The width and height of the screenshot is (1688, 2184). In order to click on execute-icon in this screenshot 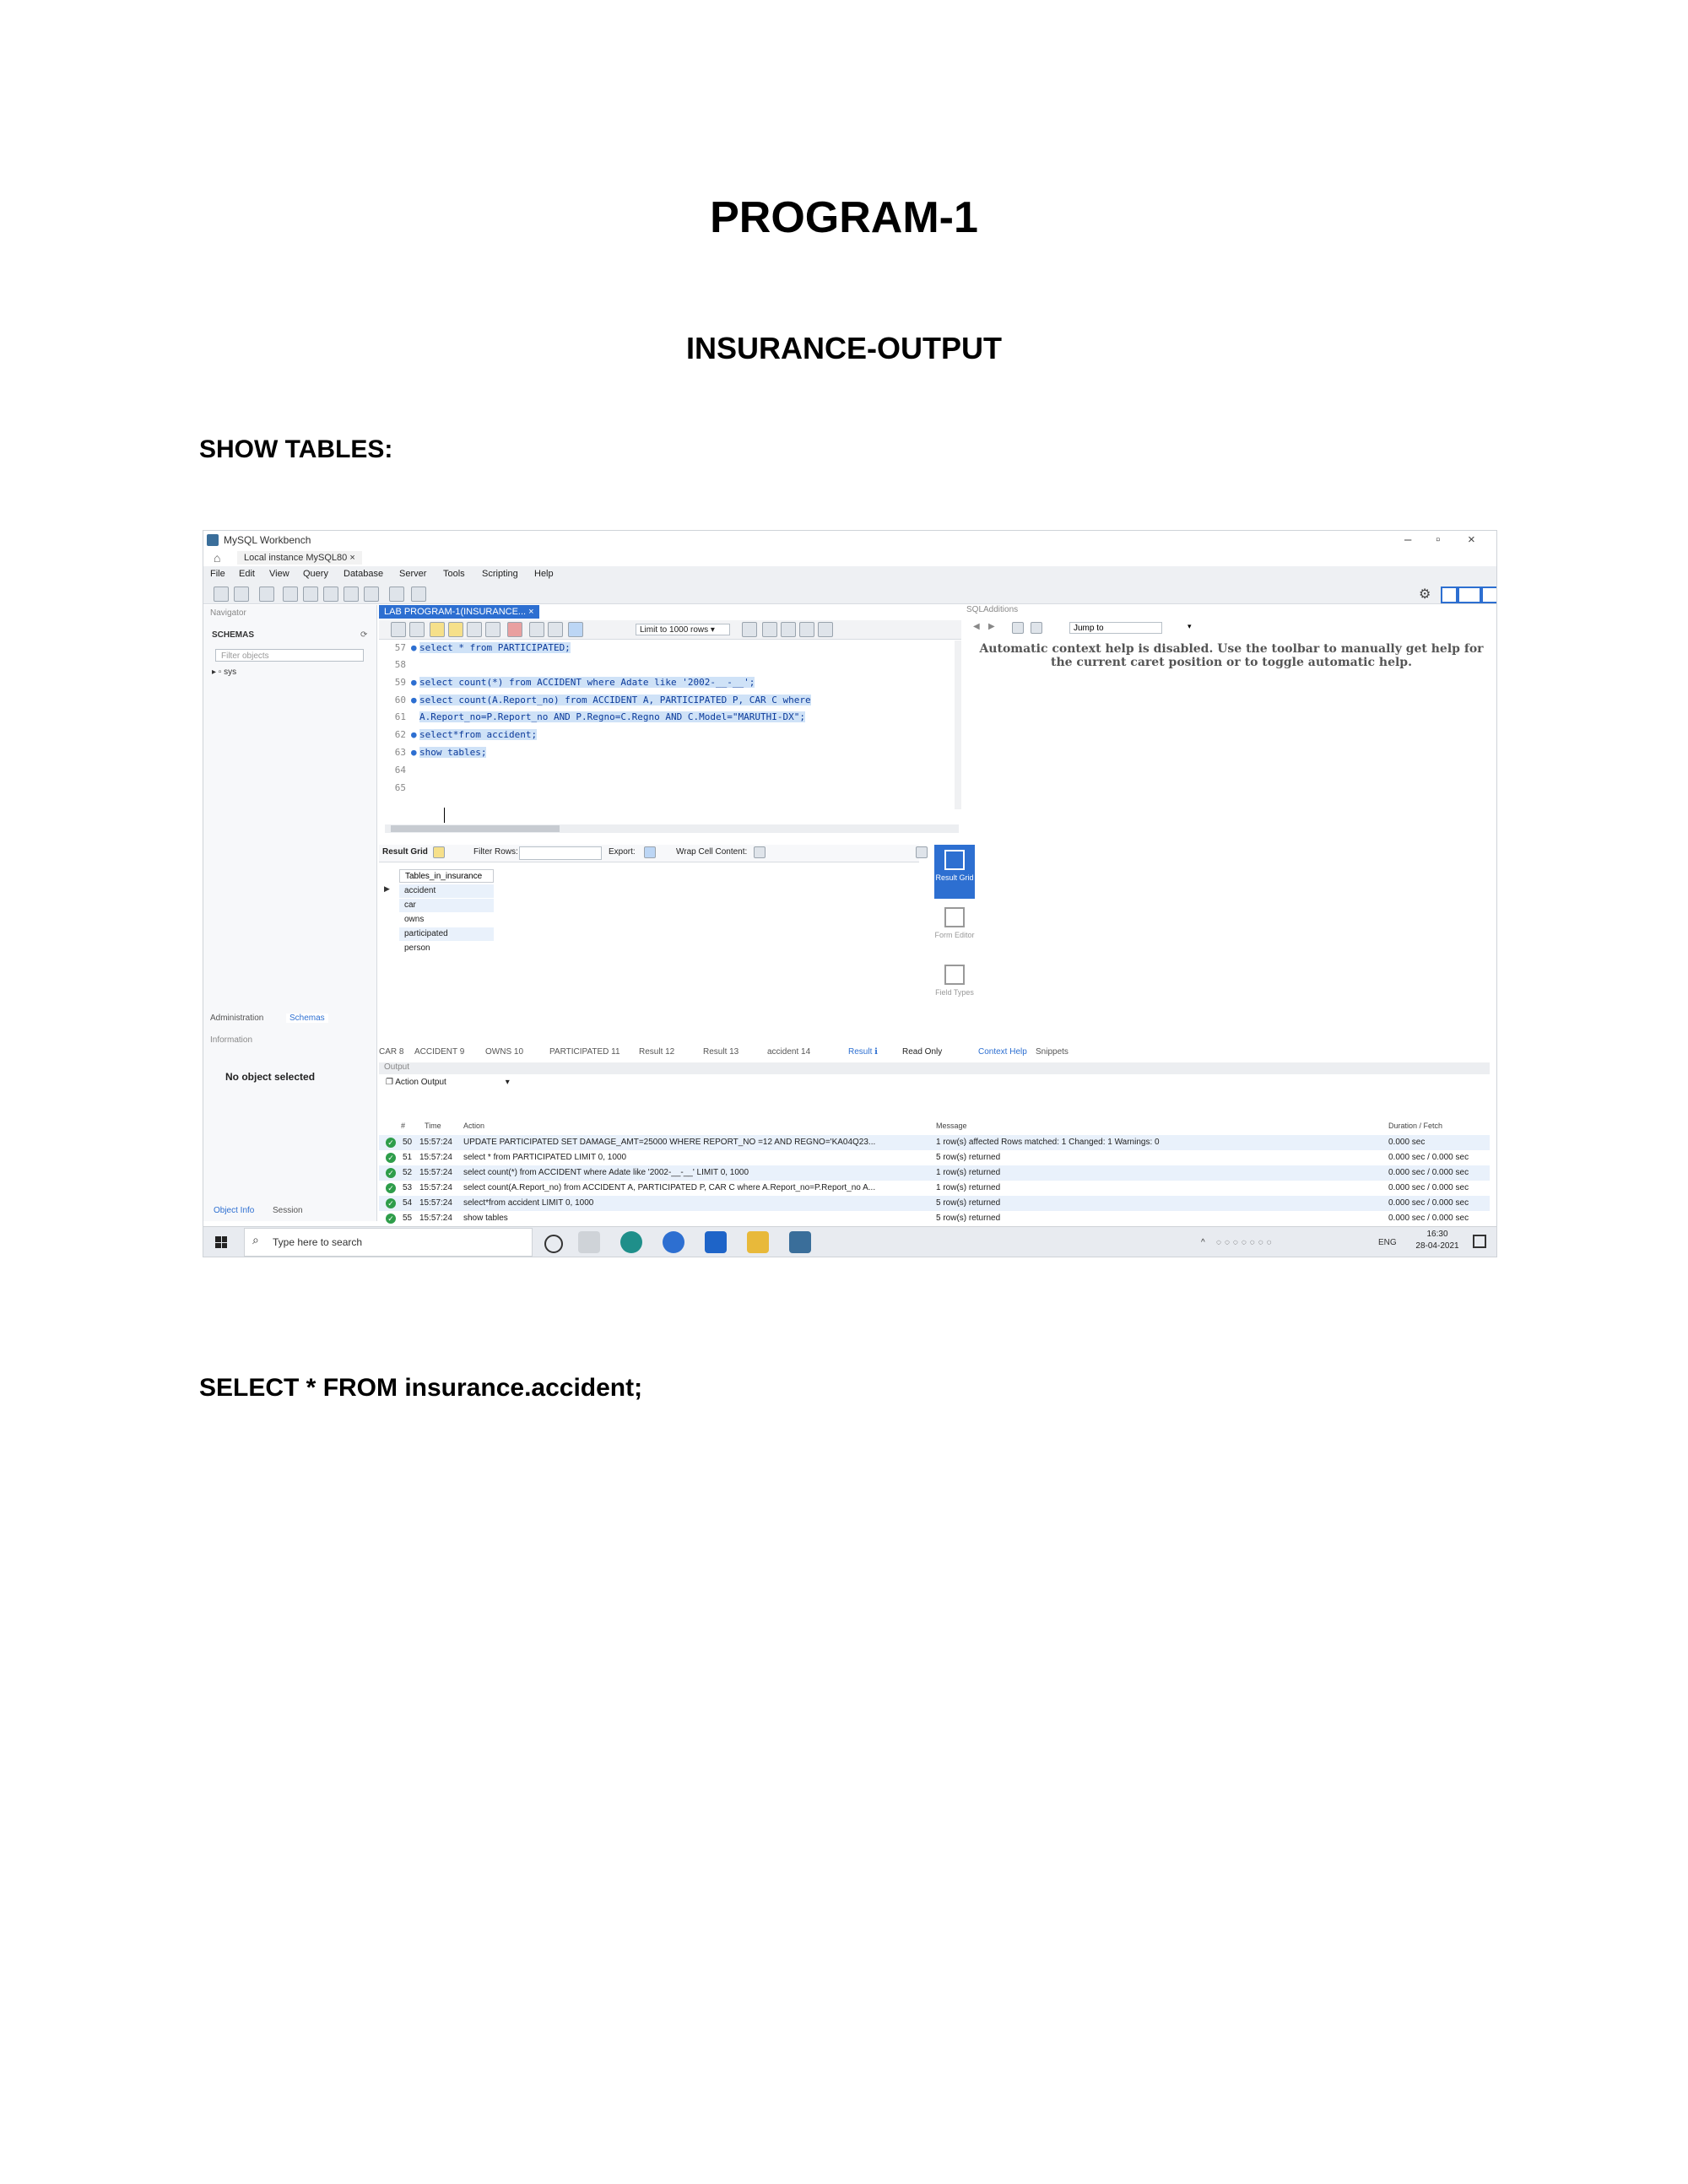, I will do `click(437, 629)`.